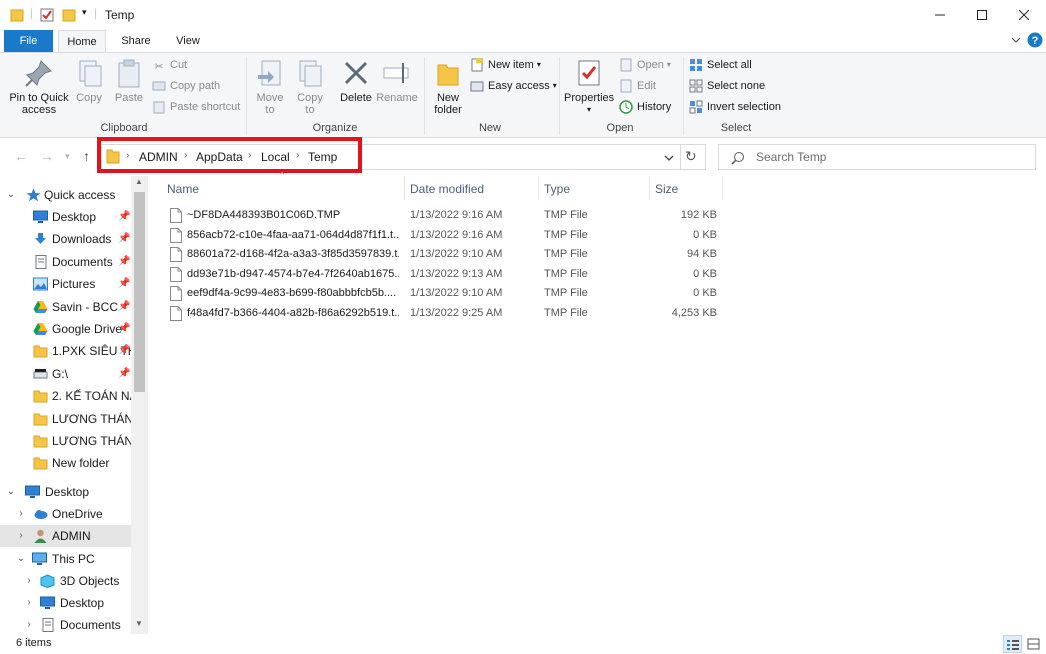 The image size is (1046, 654). Describe the element at coordinates (720, 65) in the screenshot. I see `select-all-button: Select all` at that location.